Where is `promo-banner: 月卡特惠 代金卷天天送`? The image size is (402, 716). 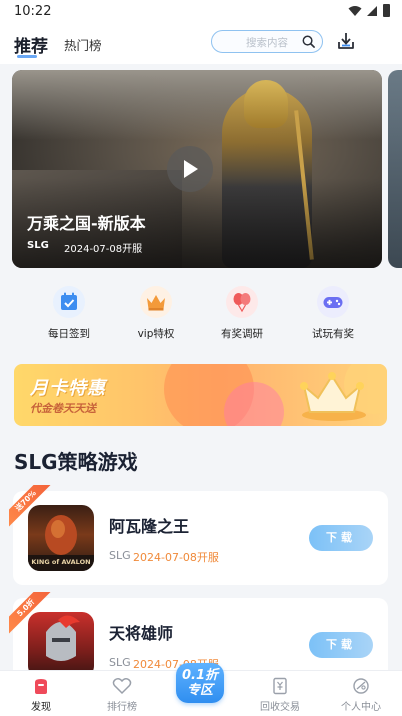 promo-banner: 月卡特惠 代金卷天天送 is located at coordinates (200, 395).